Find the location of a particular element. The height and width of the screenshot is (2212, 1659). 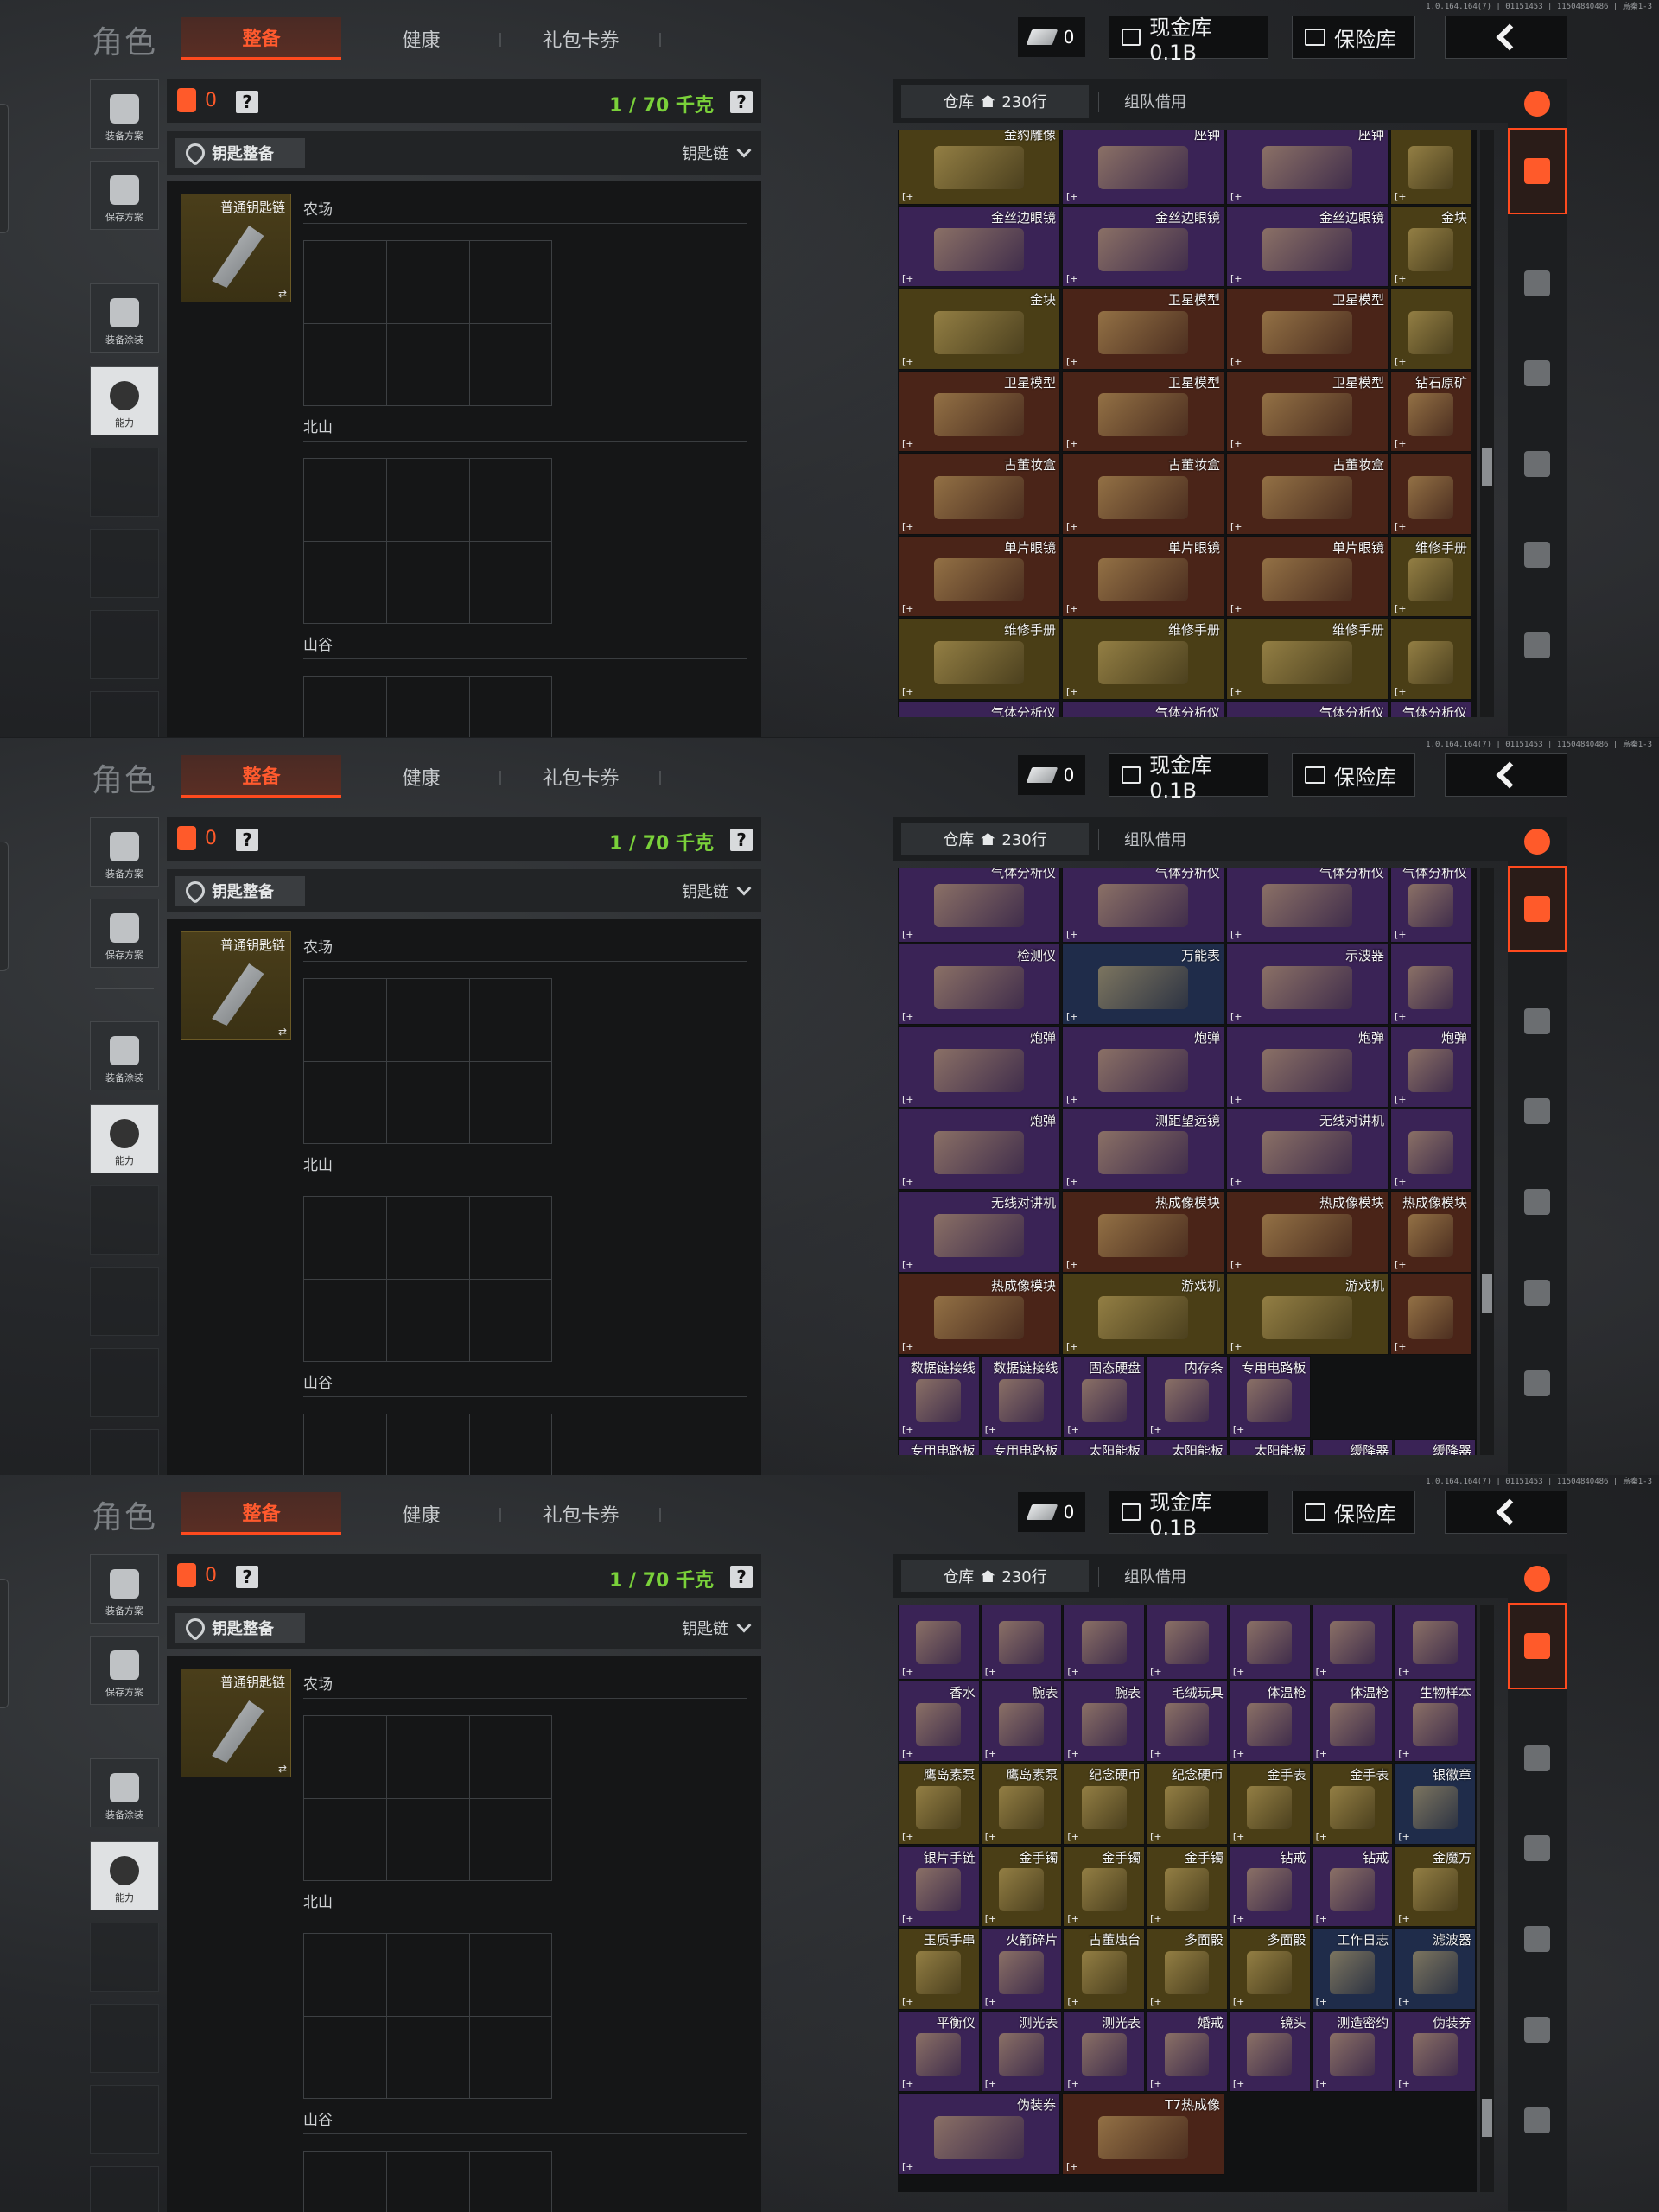

item-cell: 香水 [+ is located at coordinates (939, 1721).